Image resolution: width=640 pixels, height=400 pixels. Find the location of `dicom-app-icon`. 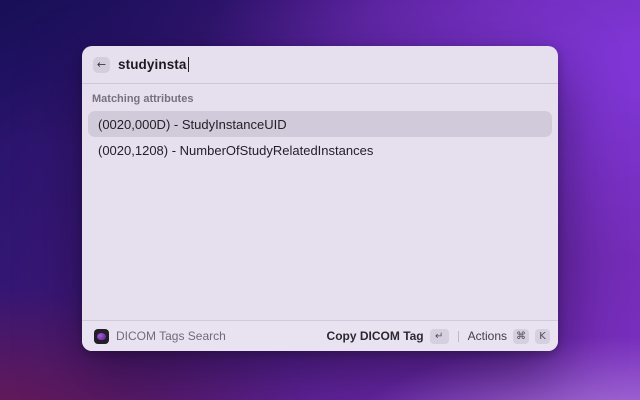

dicom-app-icon is located at coordinates (101, 336).